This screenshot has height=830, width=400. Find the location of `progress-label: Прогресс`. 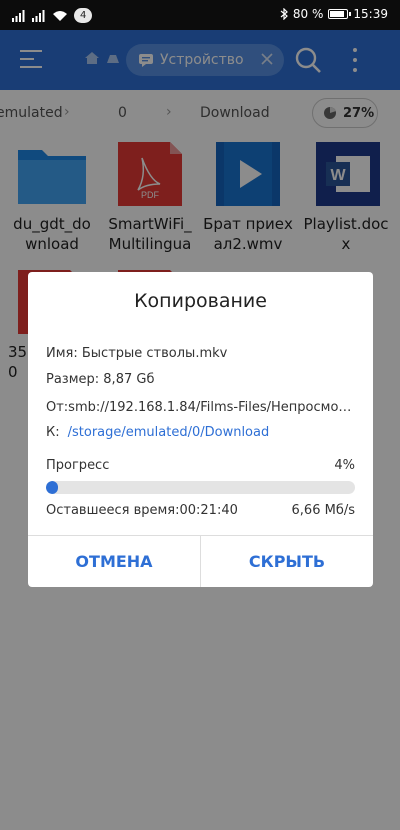

progress-label: Прогресс is located at coordinates (78, 465).